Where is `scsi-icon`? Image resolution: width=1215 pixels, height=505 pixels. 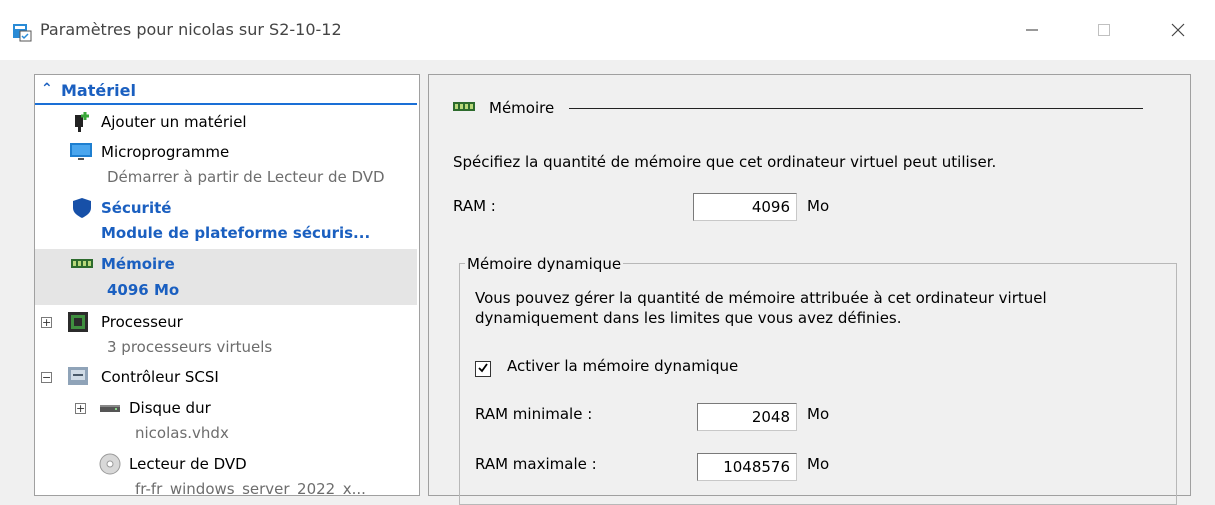
scsi-icon is located at coordinates (78, 376).